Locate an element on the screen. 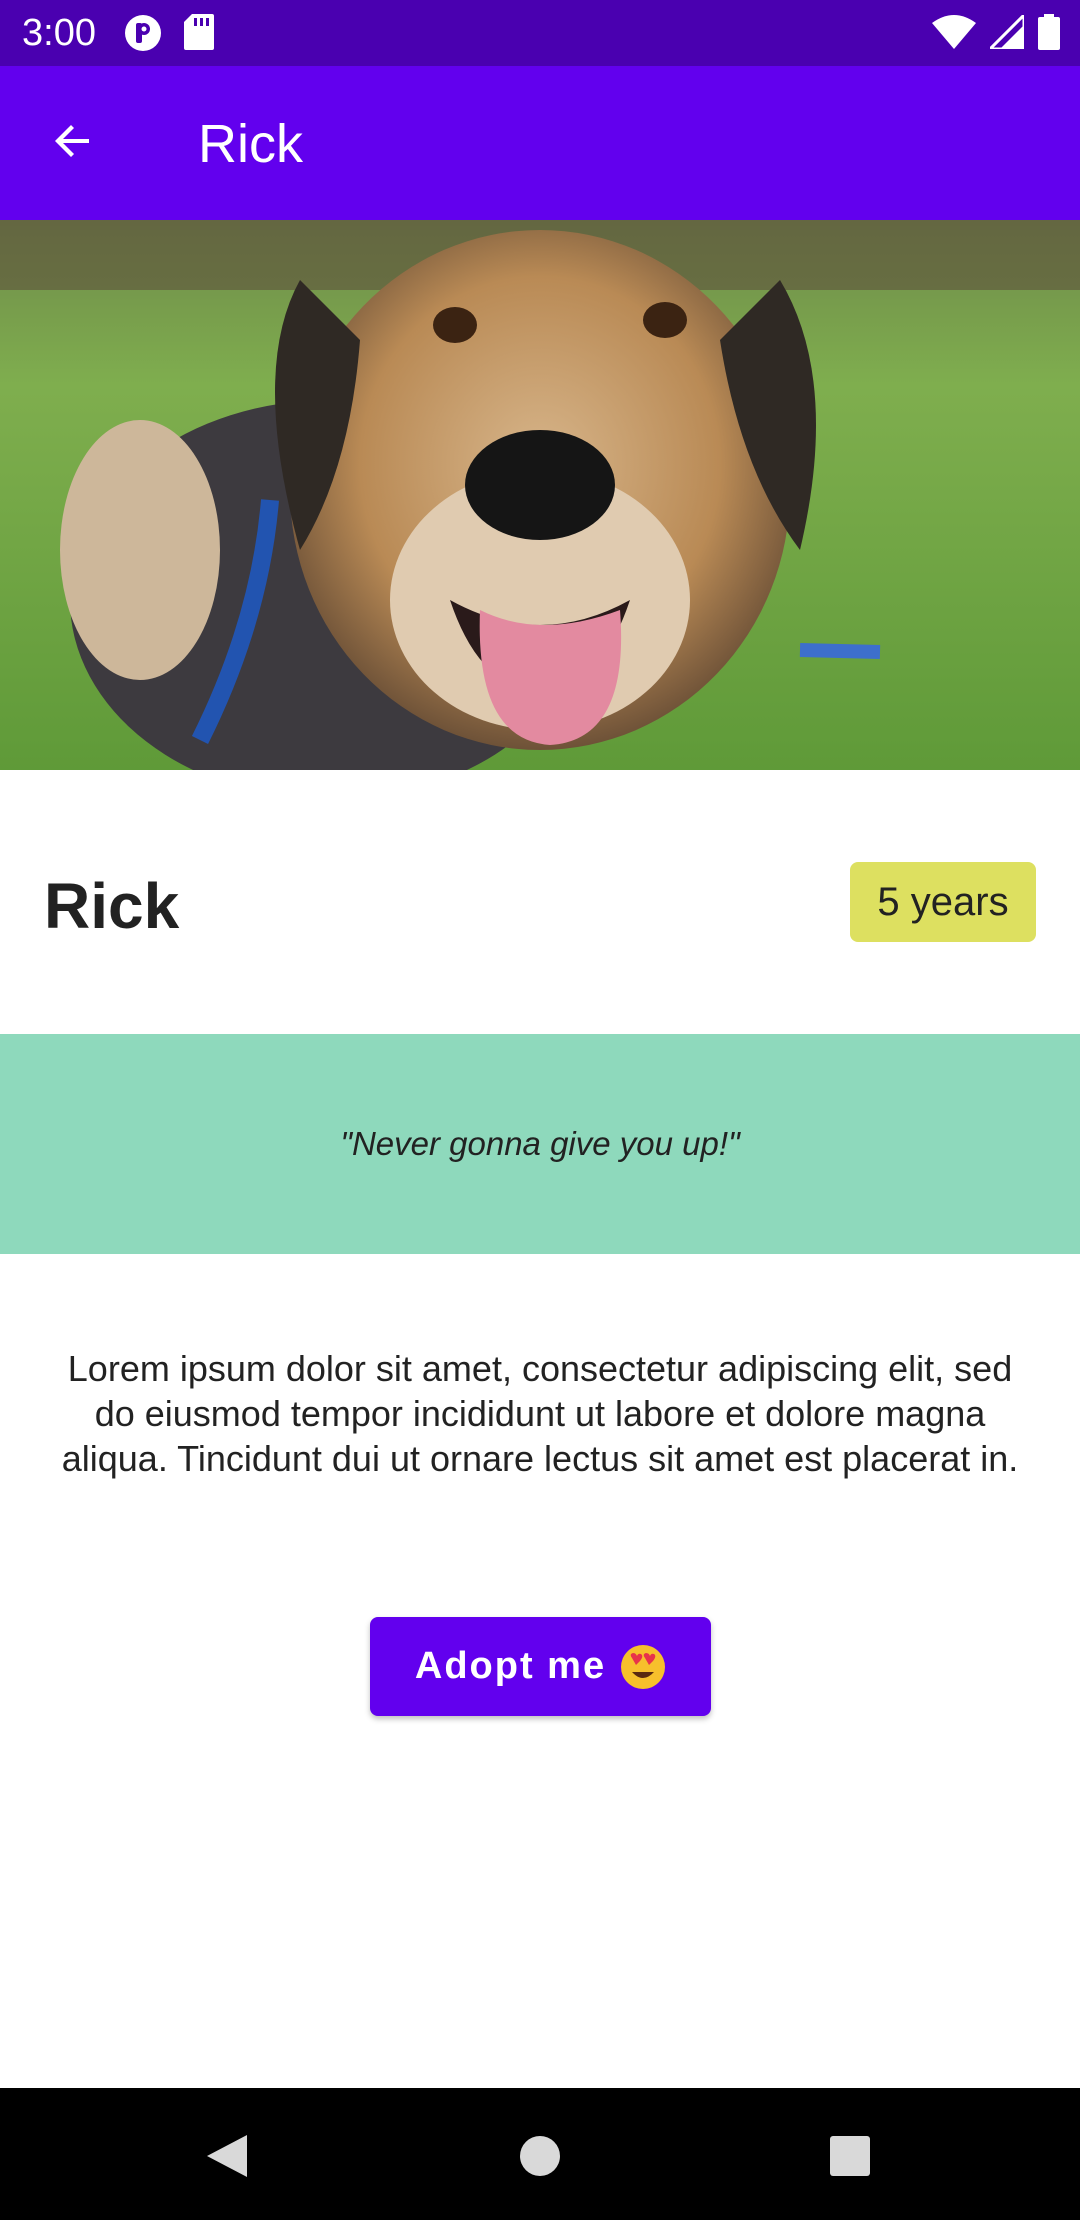  arrow-back-icon is located at coordinates (73, 143).